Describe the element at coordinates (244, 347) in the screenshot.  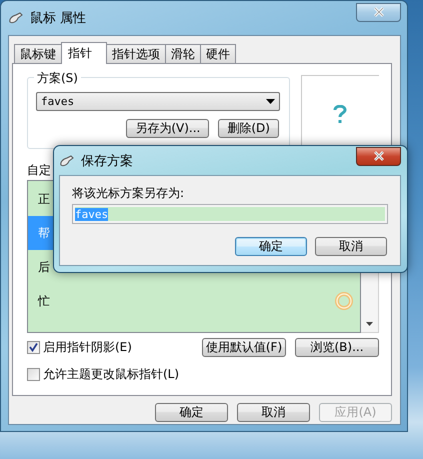
I see `list-button: 使用默认值(F)` at that location.